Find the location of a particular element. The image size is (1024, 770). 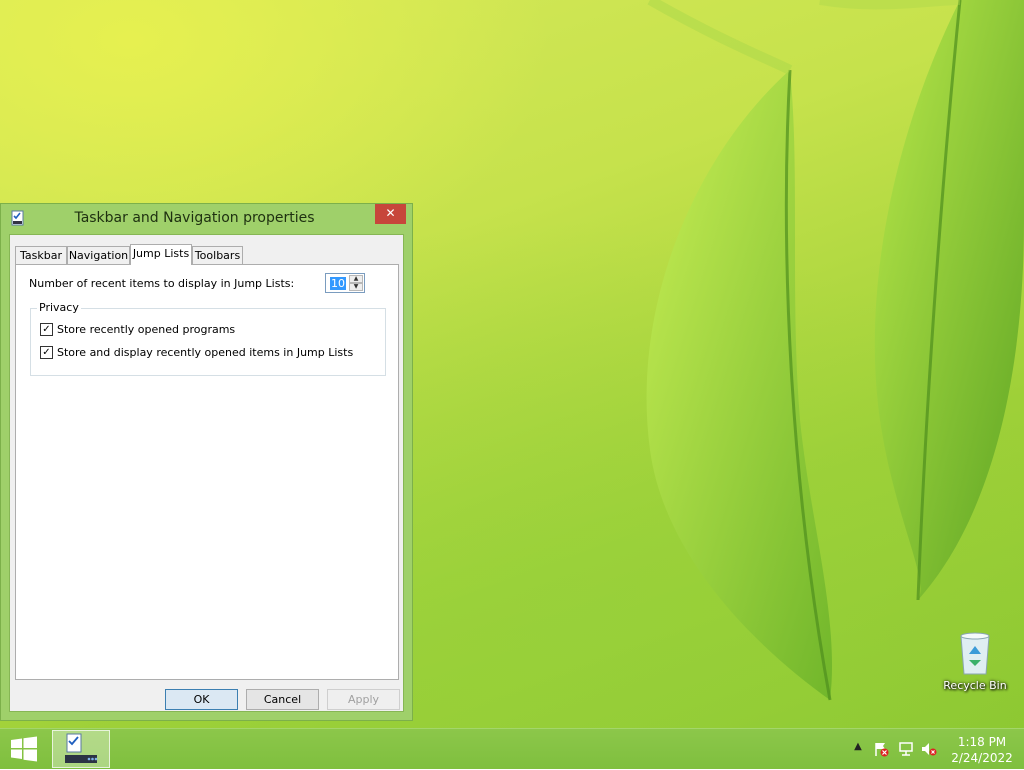

taskbar: ▲ 1:18 PM 2/24/2022 is located at coordinates (512, 748).